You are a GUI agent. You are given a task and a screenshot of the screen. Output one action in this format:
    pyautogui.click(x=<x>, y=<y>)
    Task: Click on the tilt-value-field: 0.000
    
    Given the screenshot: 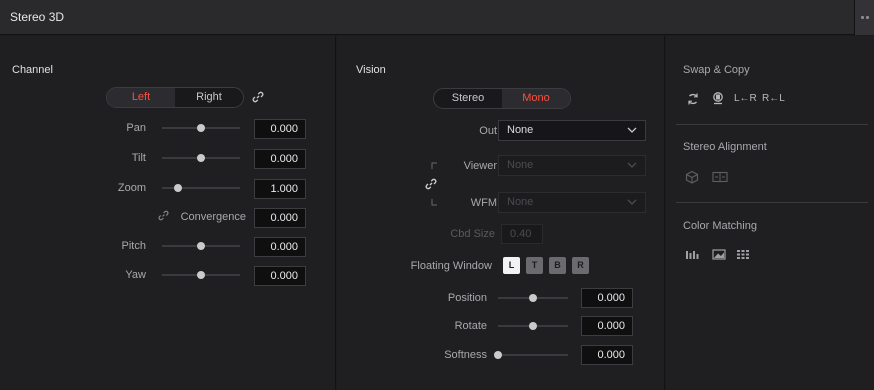 What is the action you would take?
    pyautogui.click(x=280, y=159)
    